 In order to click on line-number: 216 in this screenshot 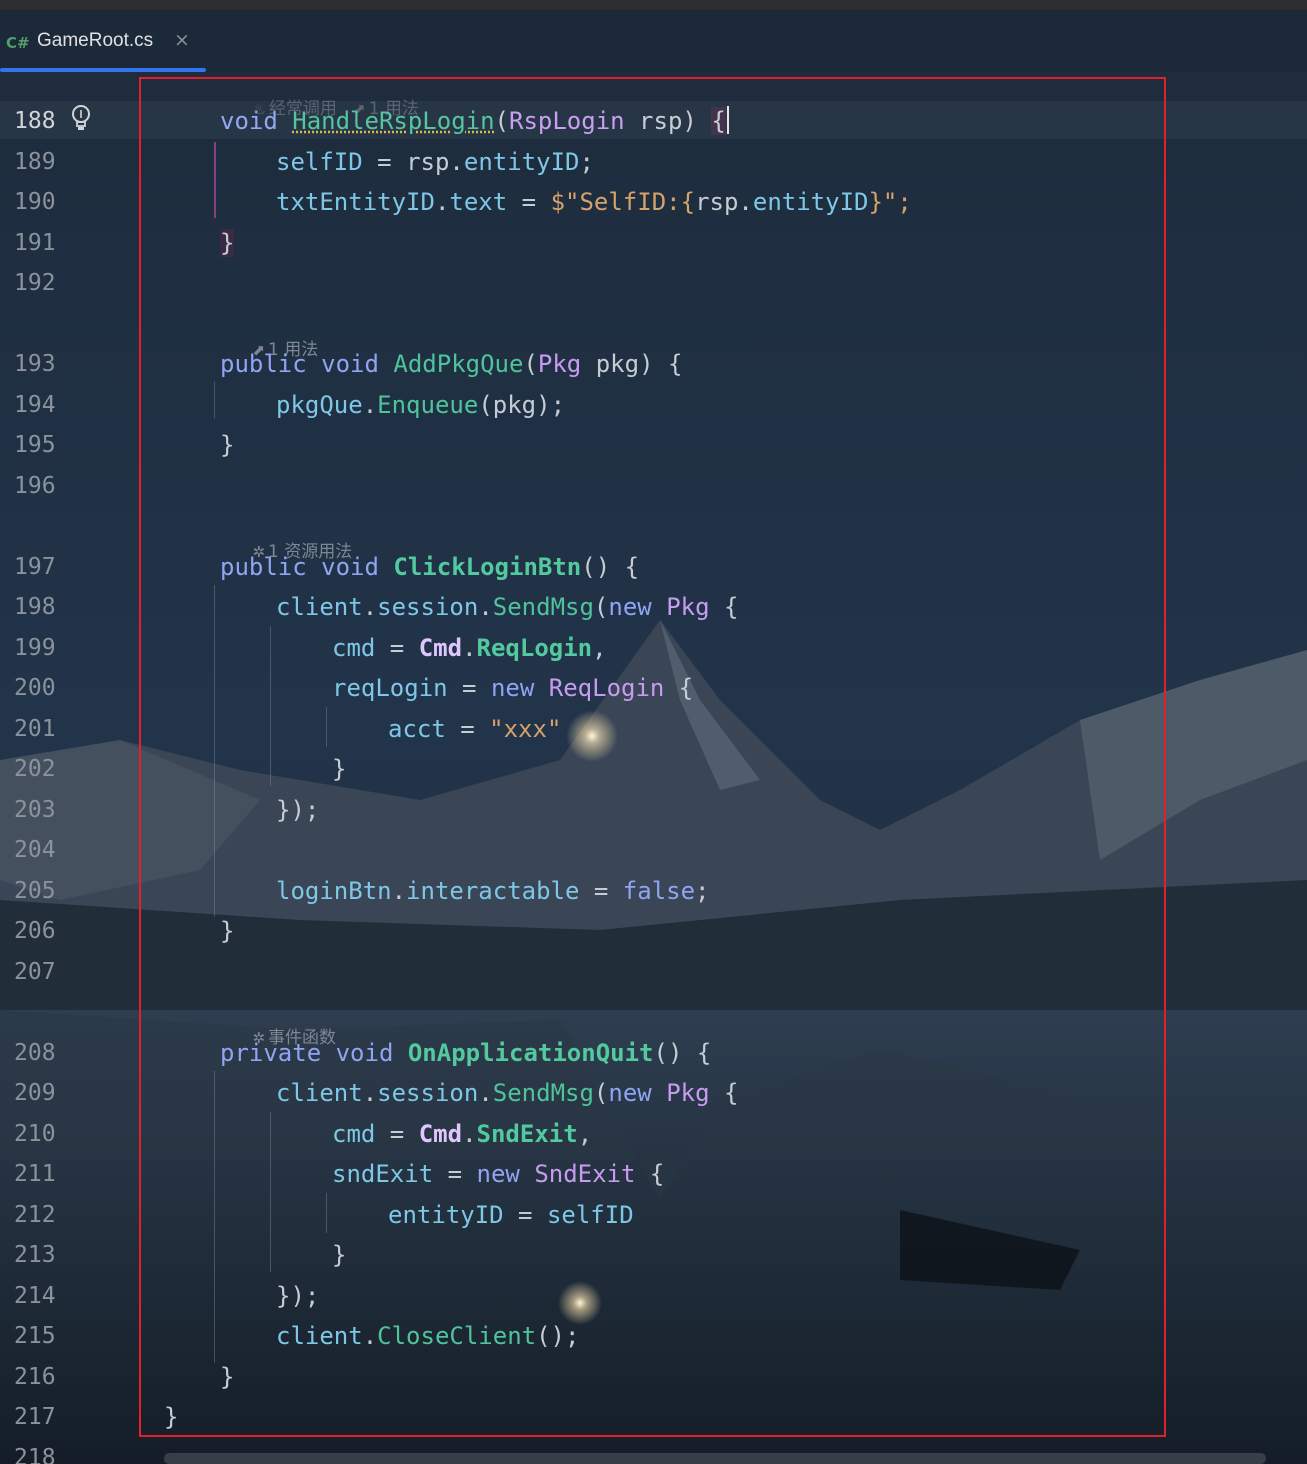, I will do `click(35, 1377)`.